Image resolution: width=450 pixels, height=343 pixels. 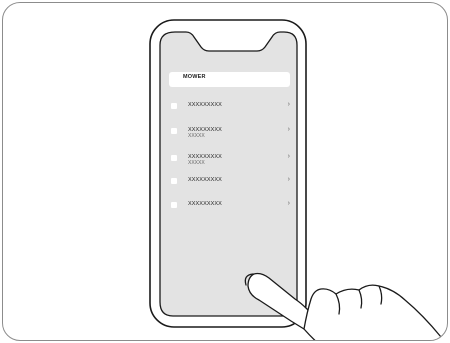 I want to click on hand-pointing-icon, so click(x=345, y=306).